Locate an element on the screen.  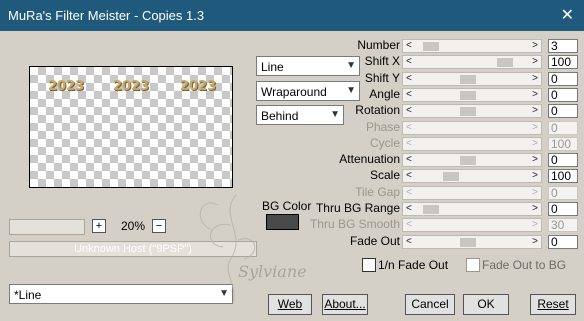
phase-slider: < > is located at coordinates (472, 128).